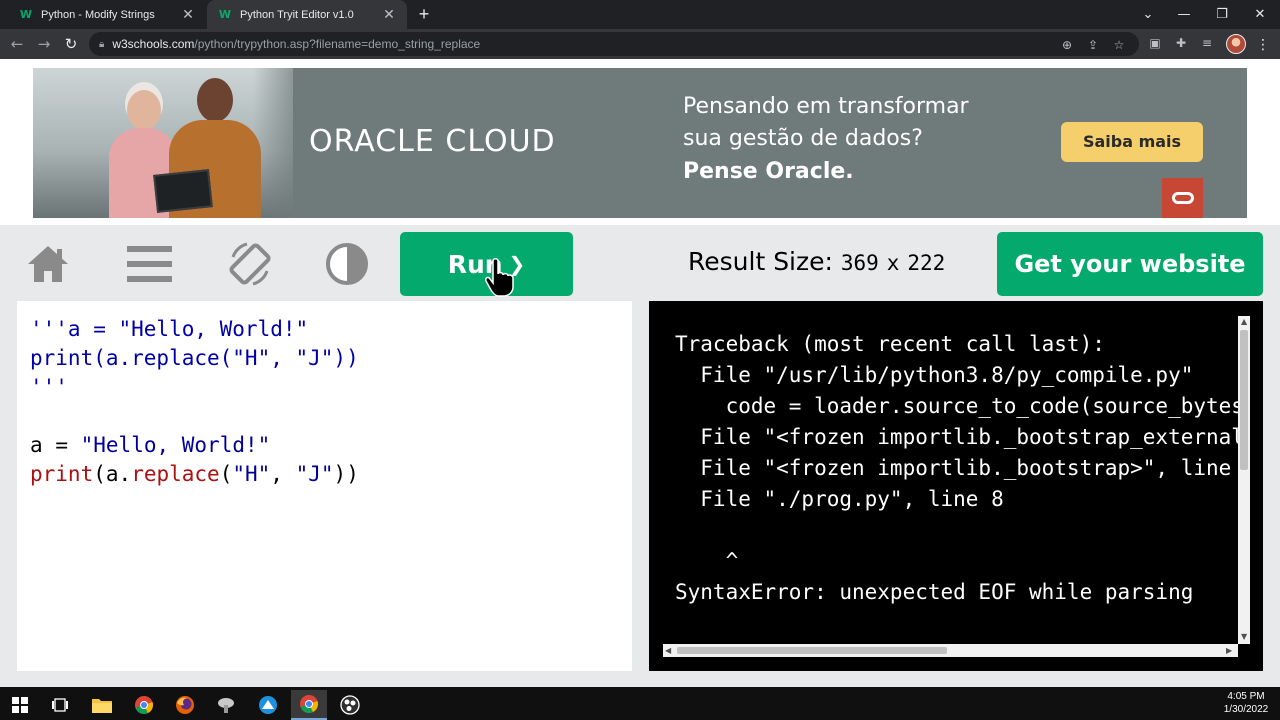 Image resolution: width=1280 pixels, height=720 pixels. I want to click on vertical-scroll-thumb, so click(1244, 400).